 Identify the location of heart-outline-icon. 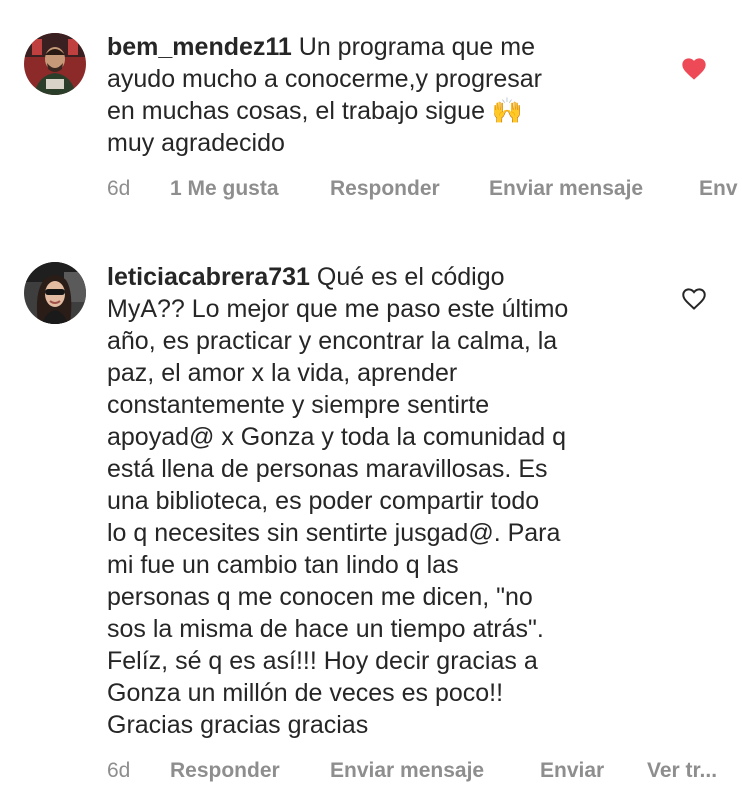
(694, 298).